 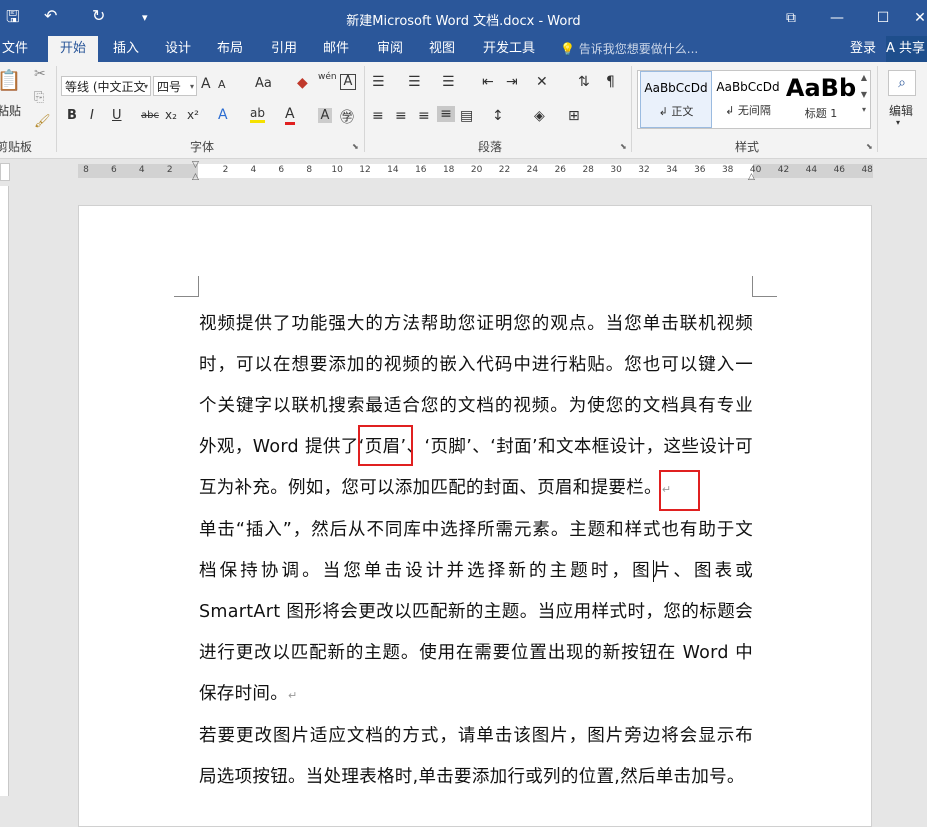 What do you see at coordinates (821, 113) in the screenshot?
I see `style-name: 标题 1` at bounding box center [821, 113].